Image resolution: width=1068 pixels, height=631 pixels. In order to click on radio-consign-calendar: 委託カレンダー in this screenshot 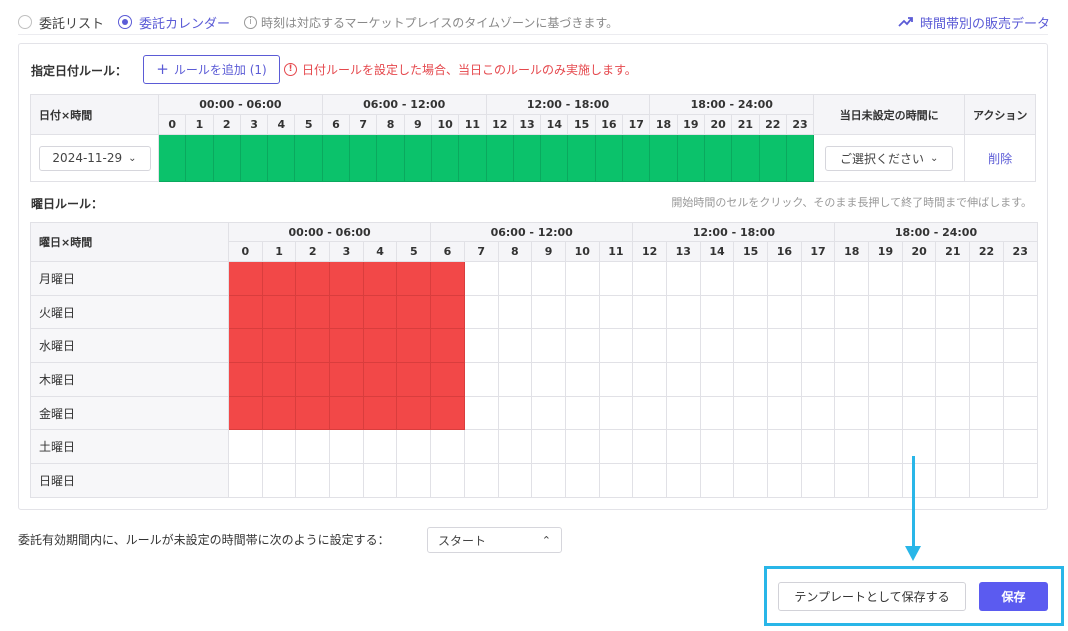, I will do `click(174, 22)`.